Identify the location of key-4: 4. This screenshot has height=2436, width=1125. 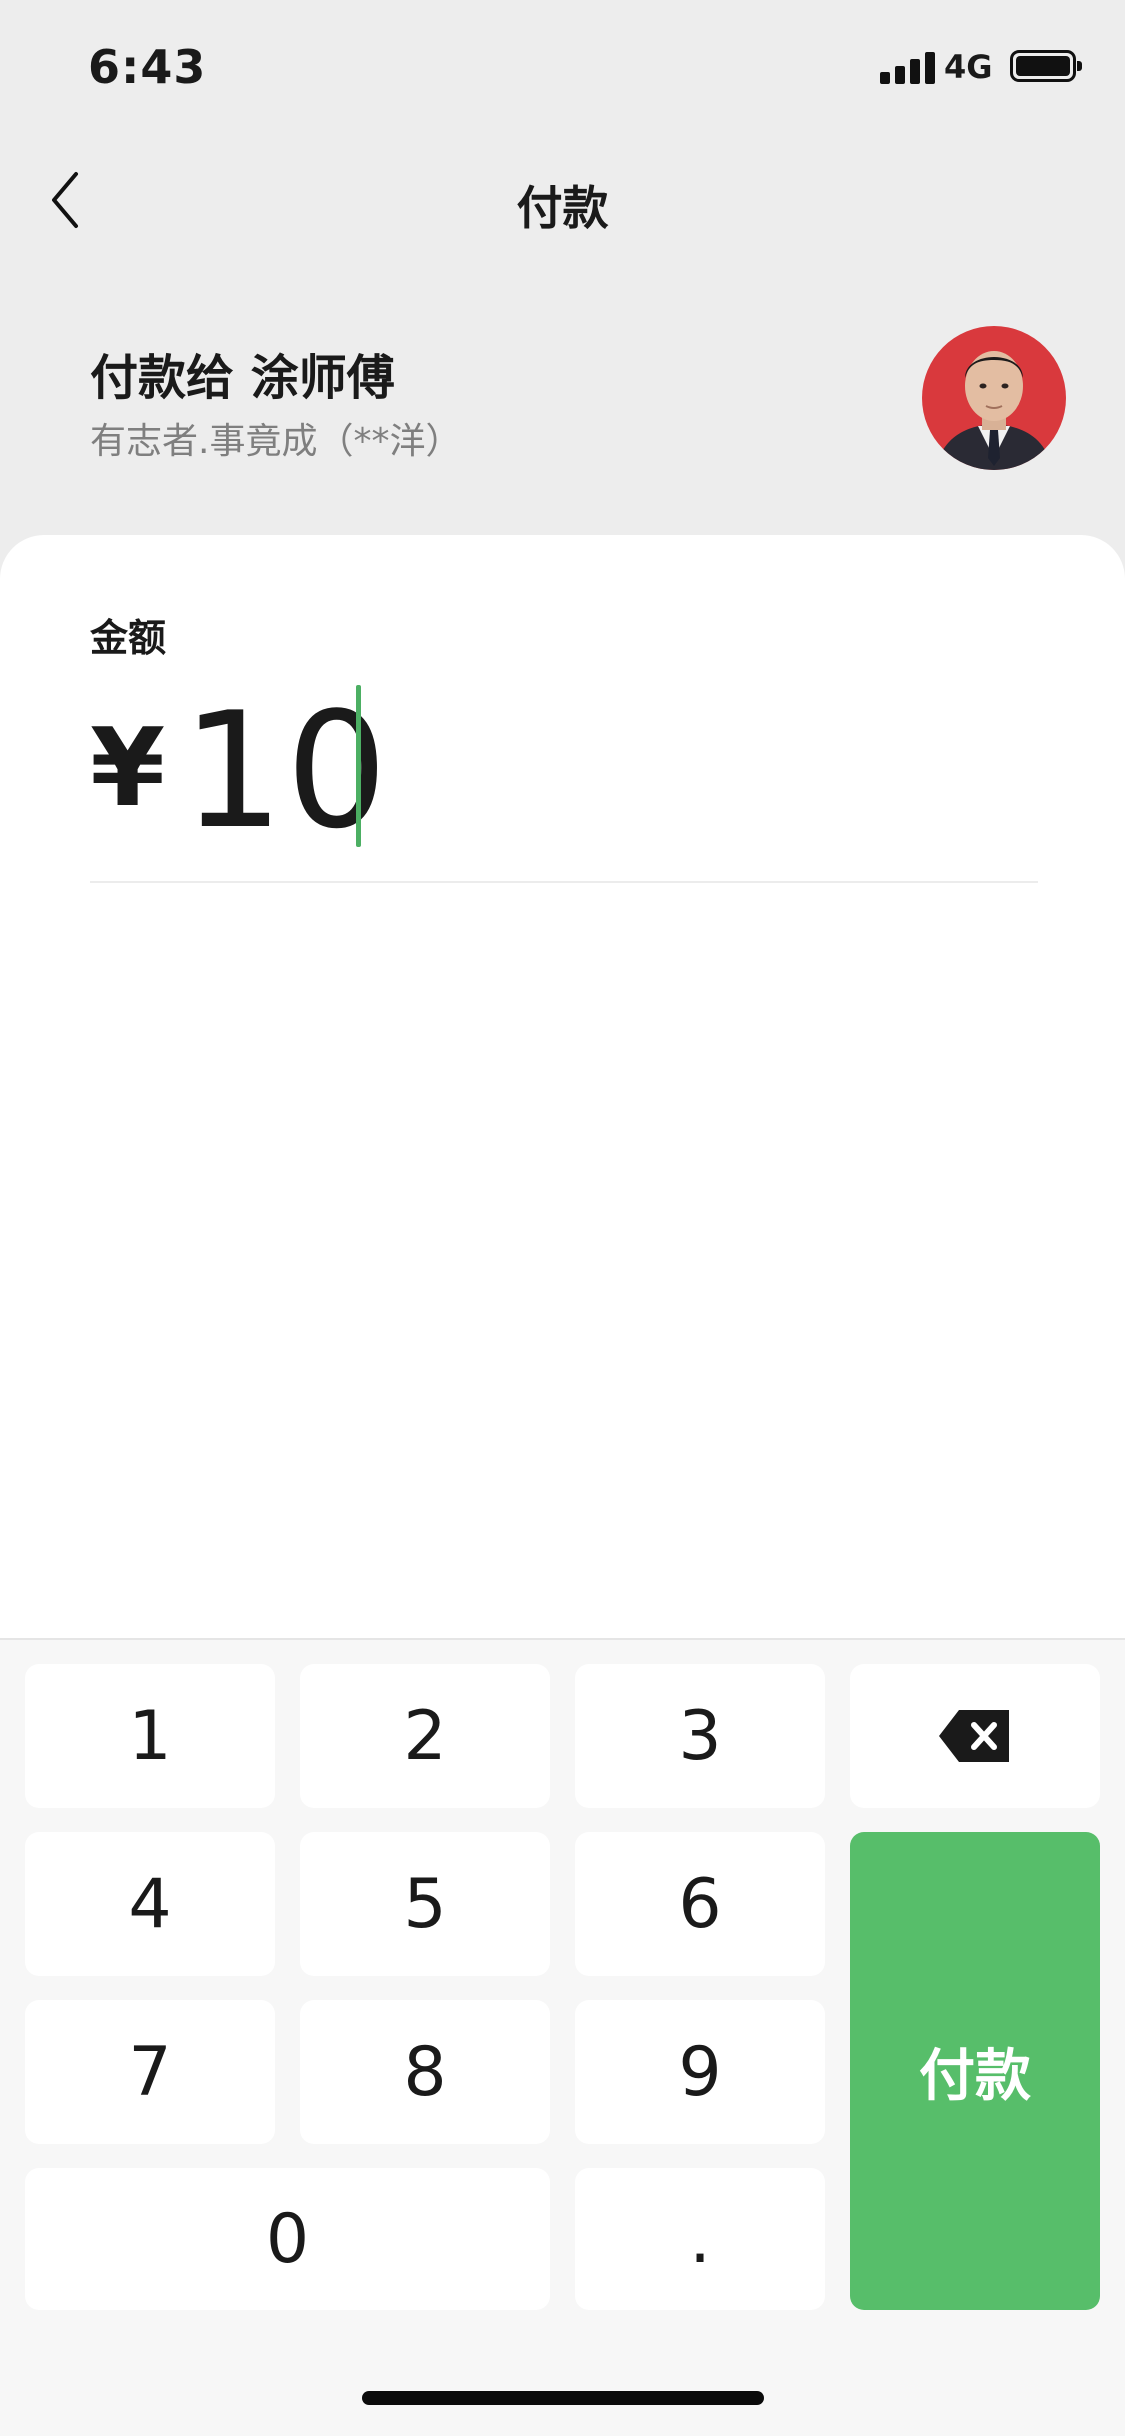
(150, 1904).